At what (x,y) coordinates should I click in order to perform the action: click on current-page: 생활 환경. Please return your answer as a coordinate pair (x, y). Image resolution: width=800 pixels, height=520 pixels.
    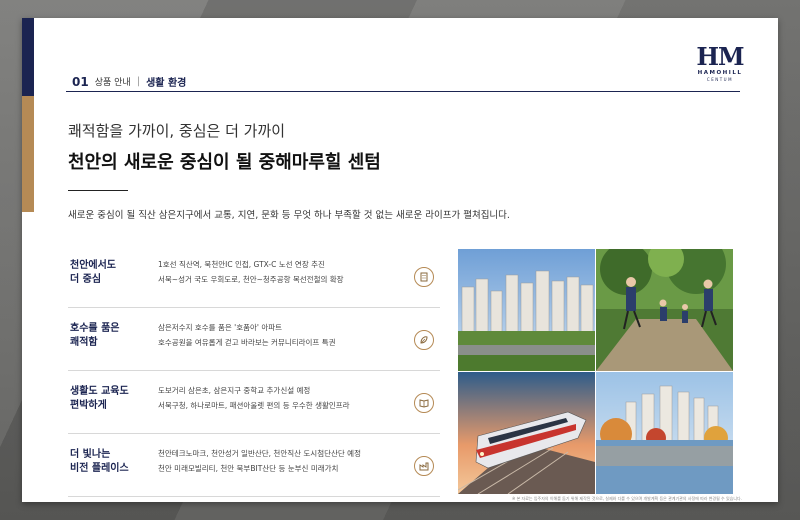
    Looking at the image, I should click on (166, 83).